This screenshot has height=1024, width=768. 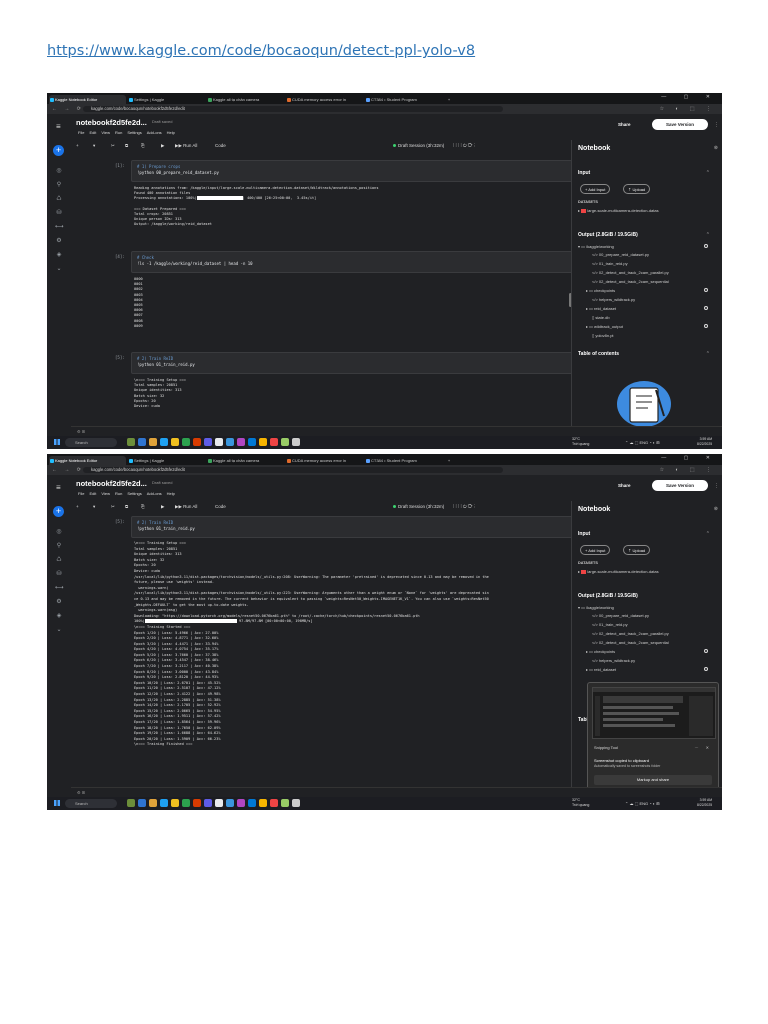 I want to click on cell-type-select: Code, so click(x=220, y=146).